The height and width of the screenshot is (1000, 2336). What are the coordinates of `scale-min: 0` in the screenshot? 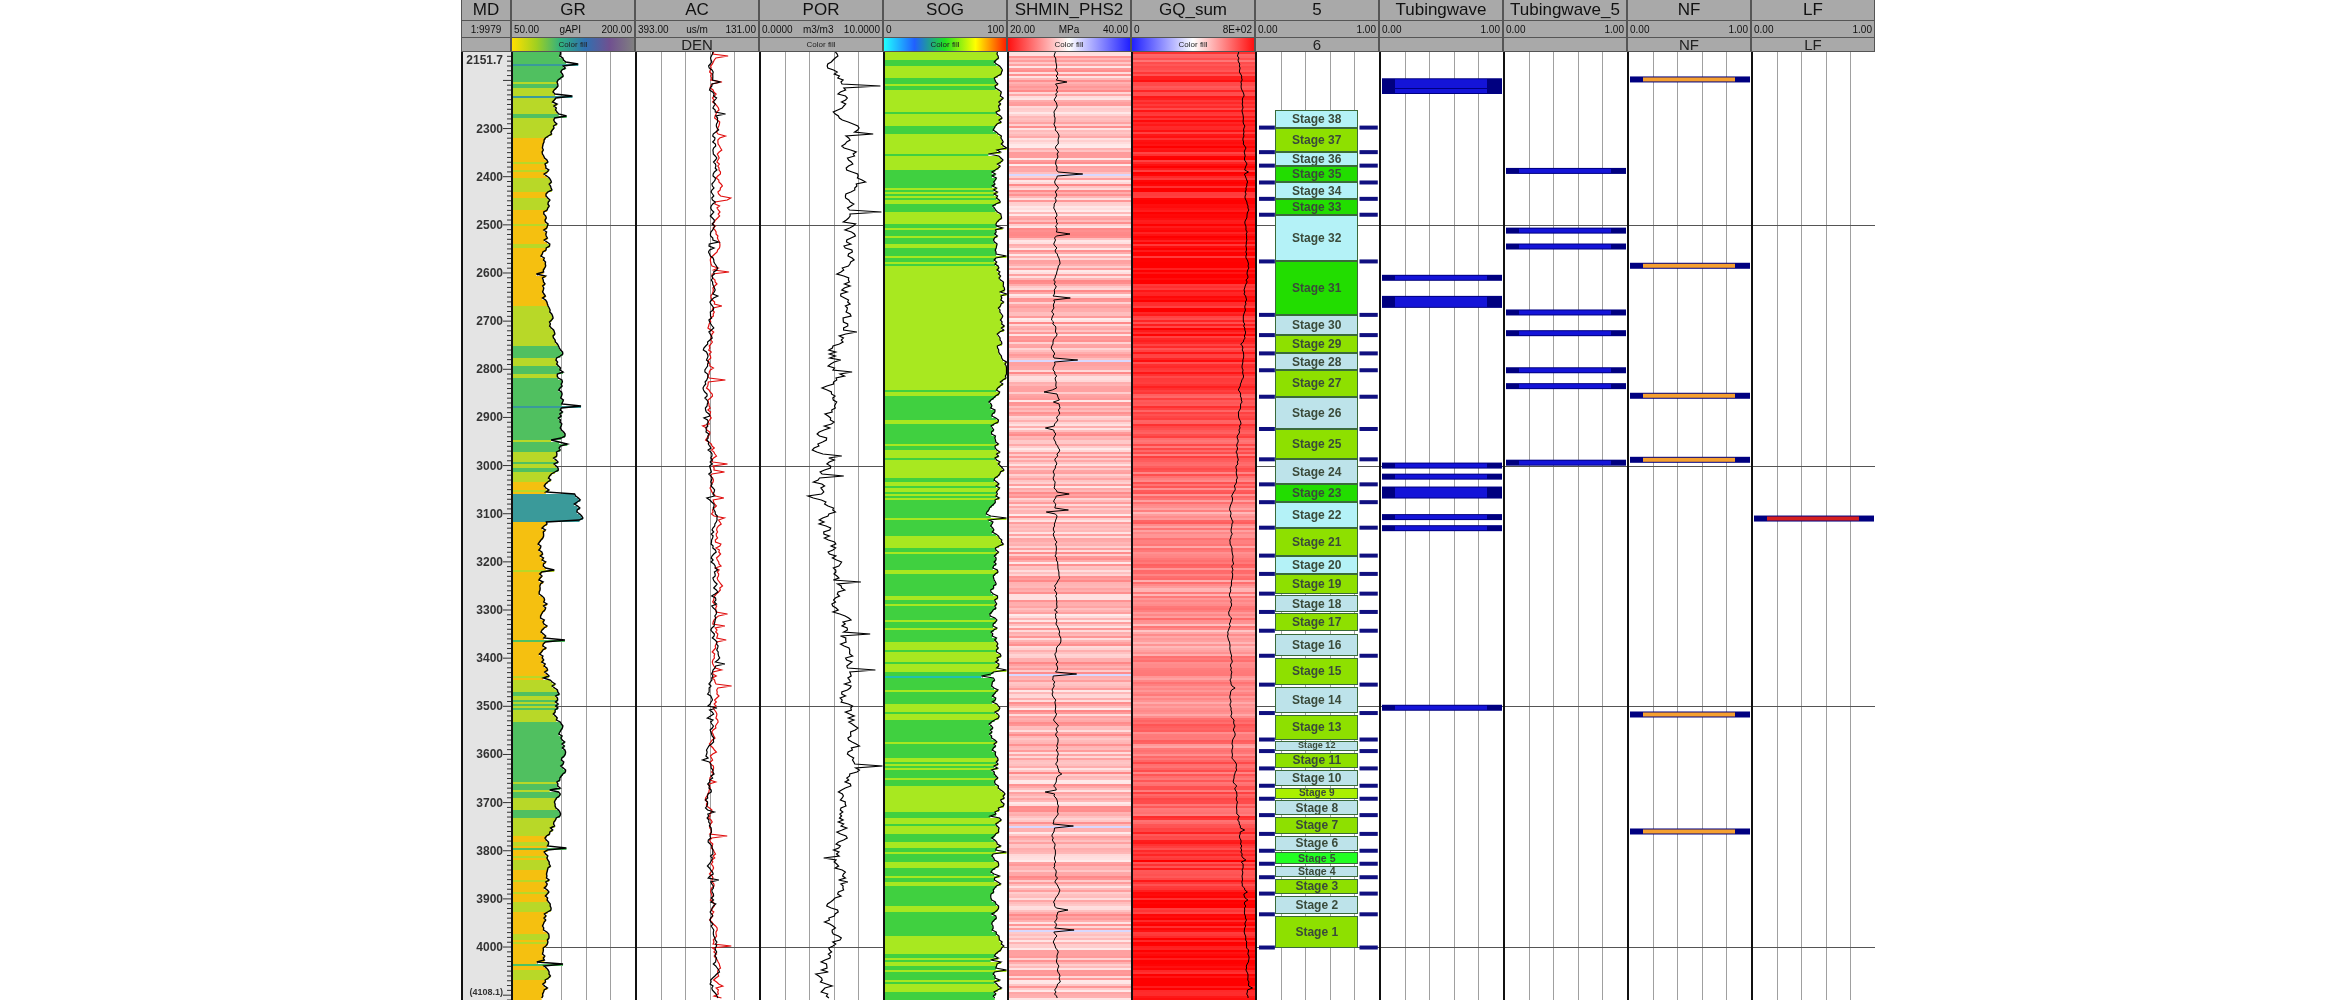 It's located at (1137, 29).